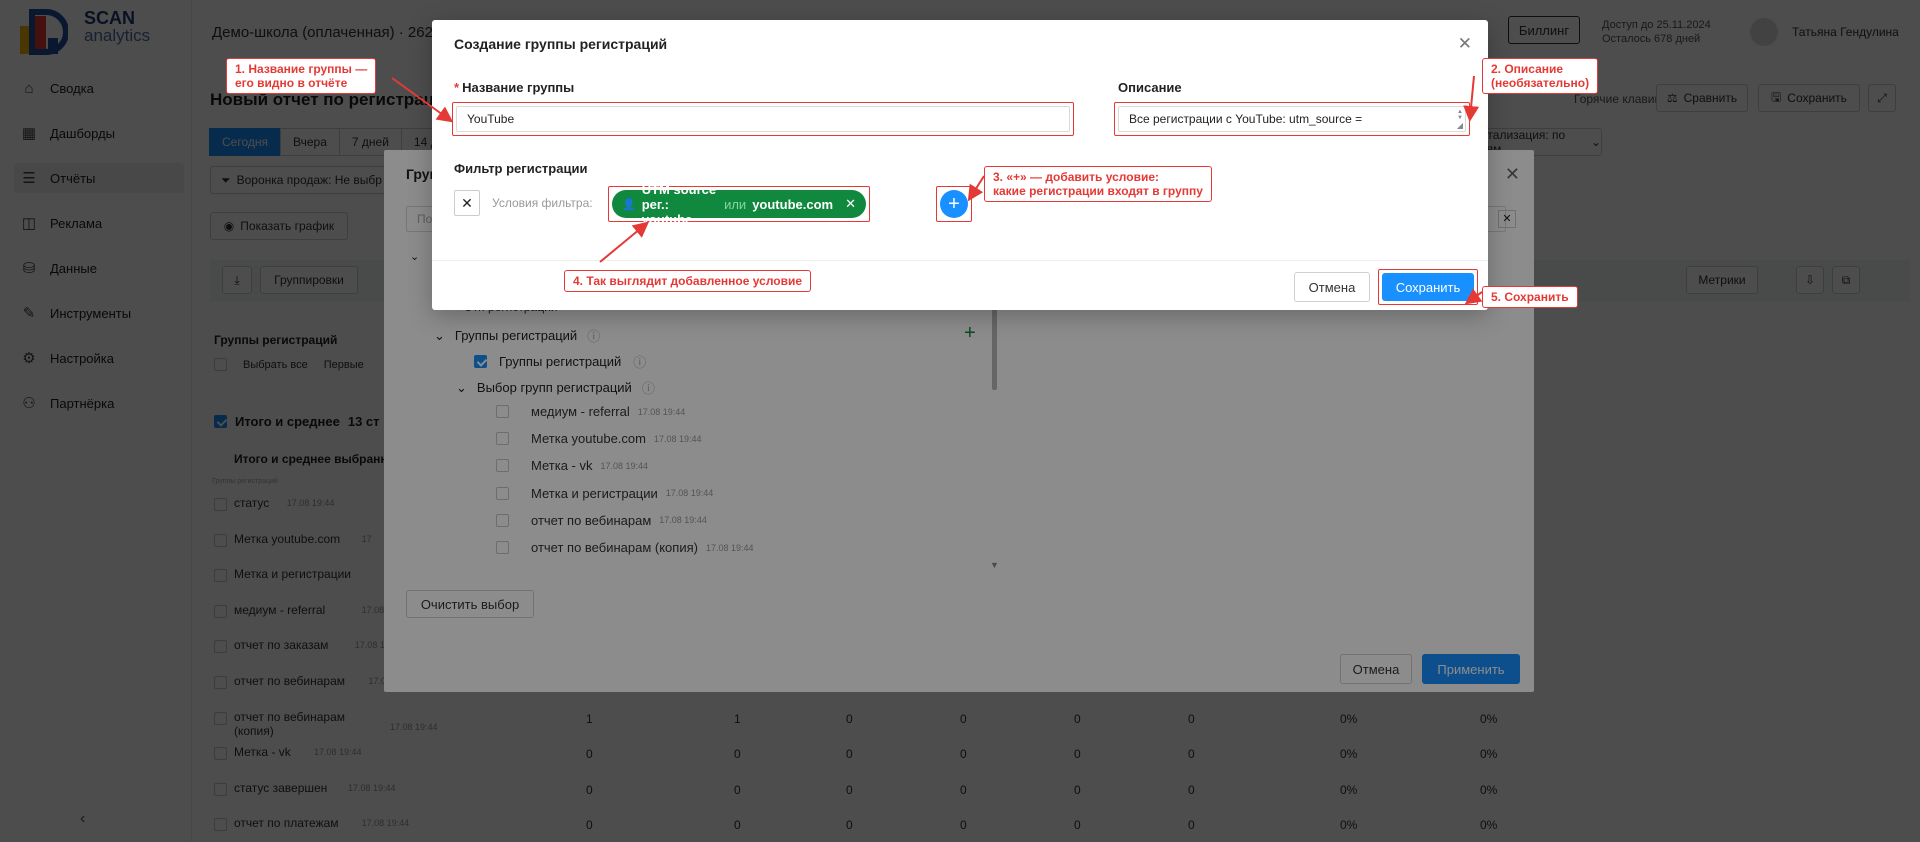 This screenshot has height=842, width=1920. What do you see at coordinates (1527, 69) in the screenshot?
I see `callout-2-line1: 2. Описание` at bounding box center [1527, 69].